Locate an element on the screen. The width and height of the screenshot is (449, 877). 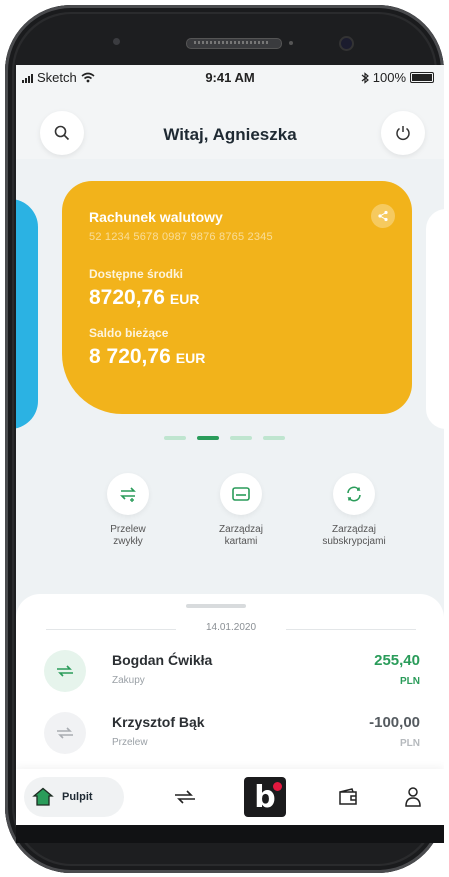
refresh-icon is located at coordinates (354, 494).